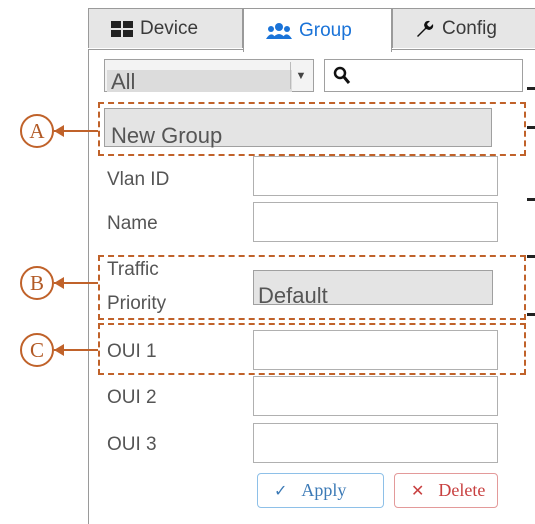 Image resolution: width=535 pixels, height=524 pixels. Describe the element at coordinates (418, 490) in the screenshot. I see `close-icon: ✕` at that location.